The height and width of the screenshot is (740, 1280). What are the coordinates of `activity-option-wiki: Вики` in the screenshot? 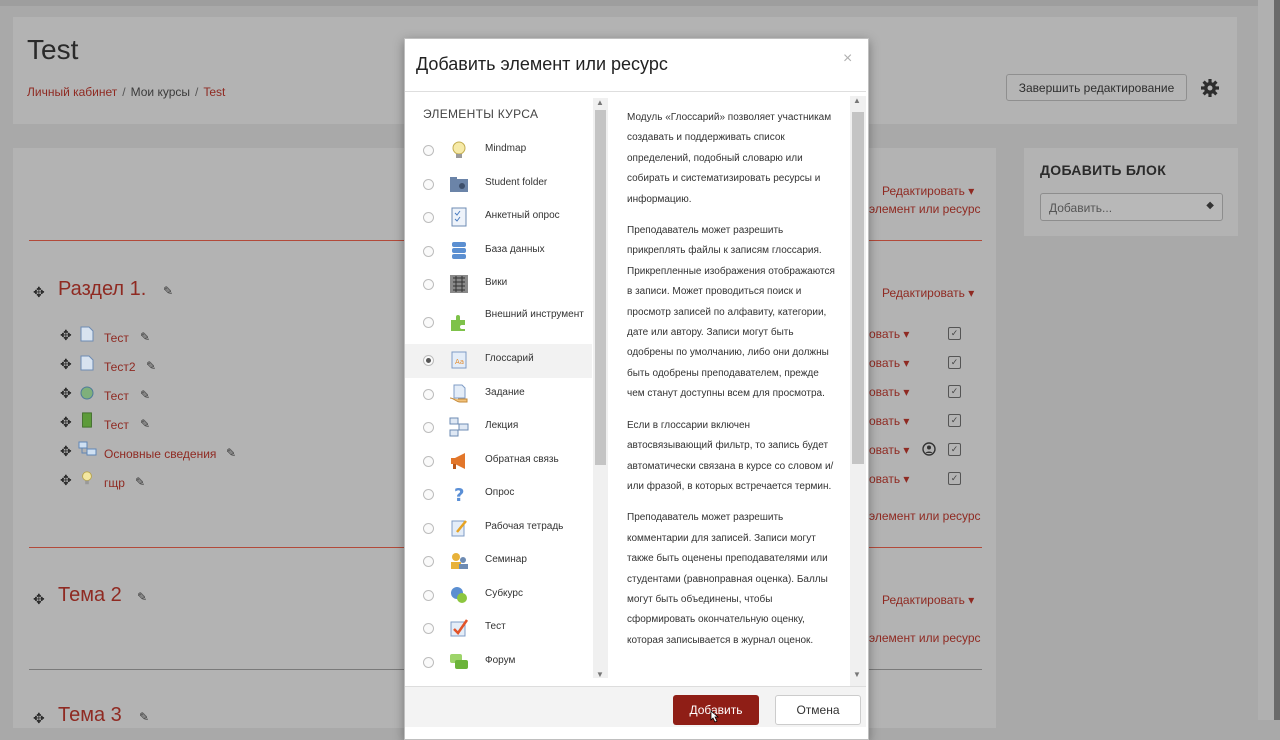 It's located at (498, 284).